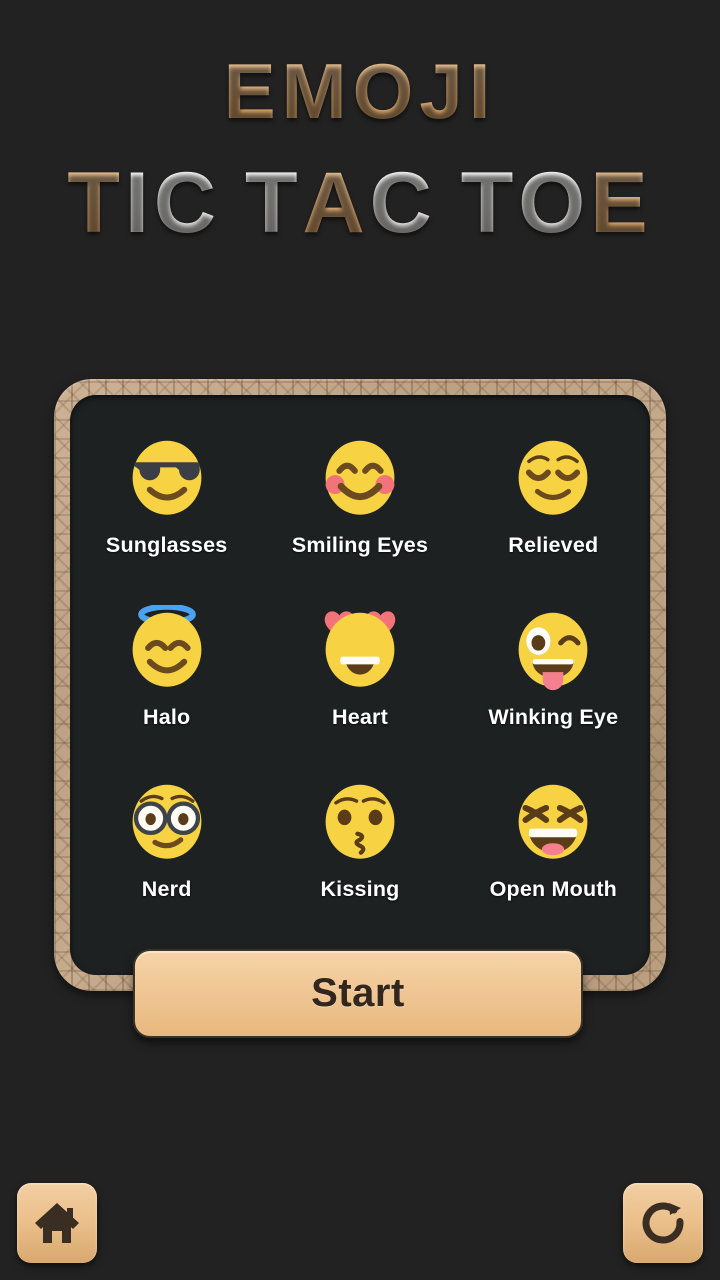 The image size is (720, 1280). Describe the element at coordinates (553, 820) in the screenshot. I see `open-mouth-emoji` at that location.